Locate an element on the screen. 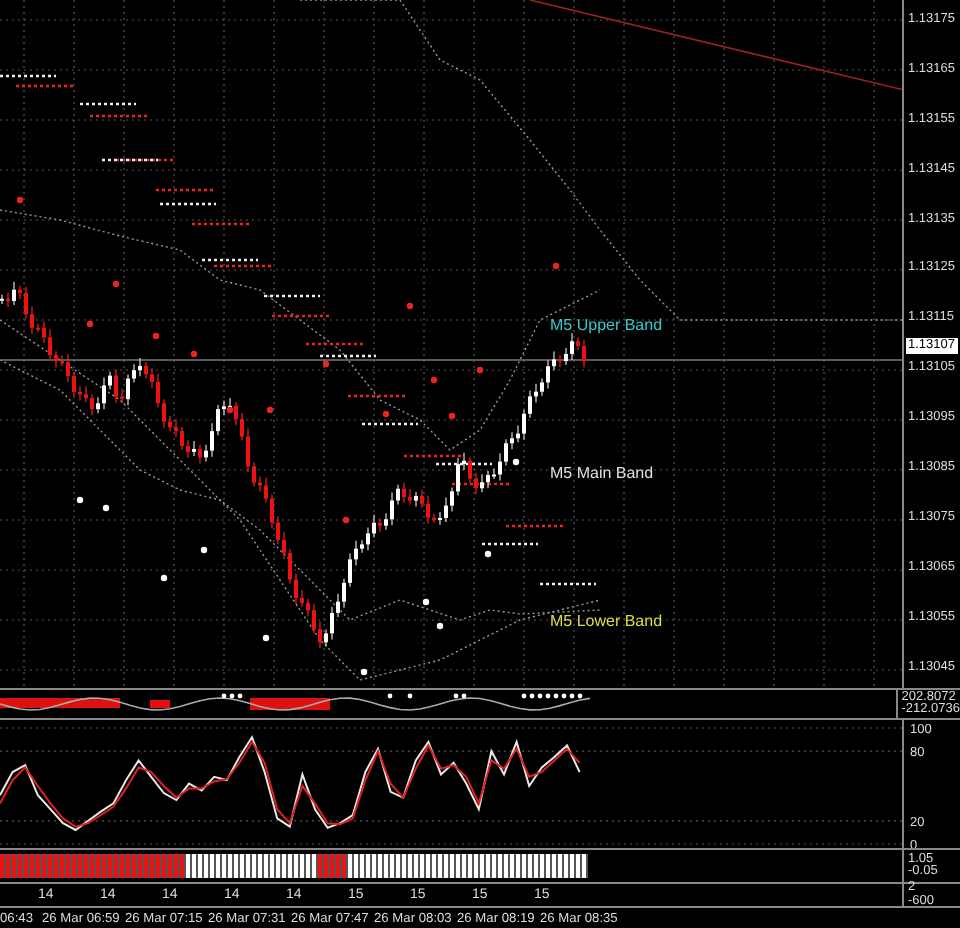  band-label: M5 Main Band is located at coordinates (602, 473).